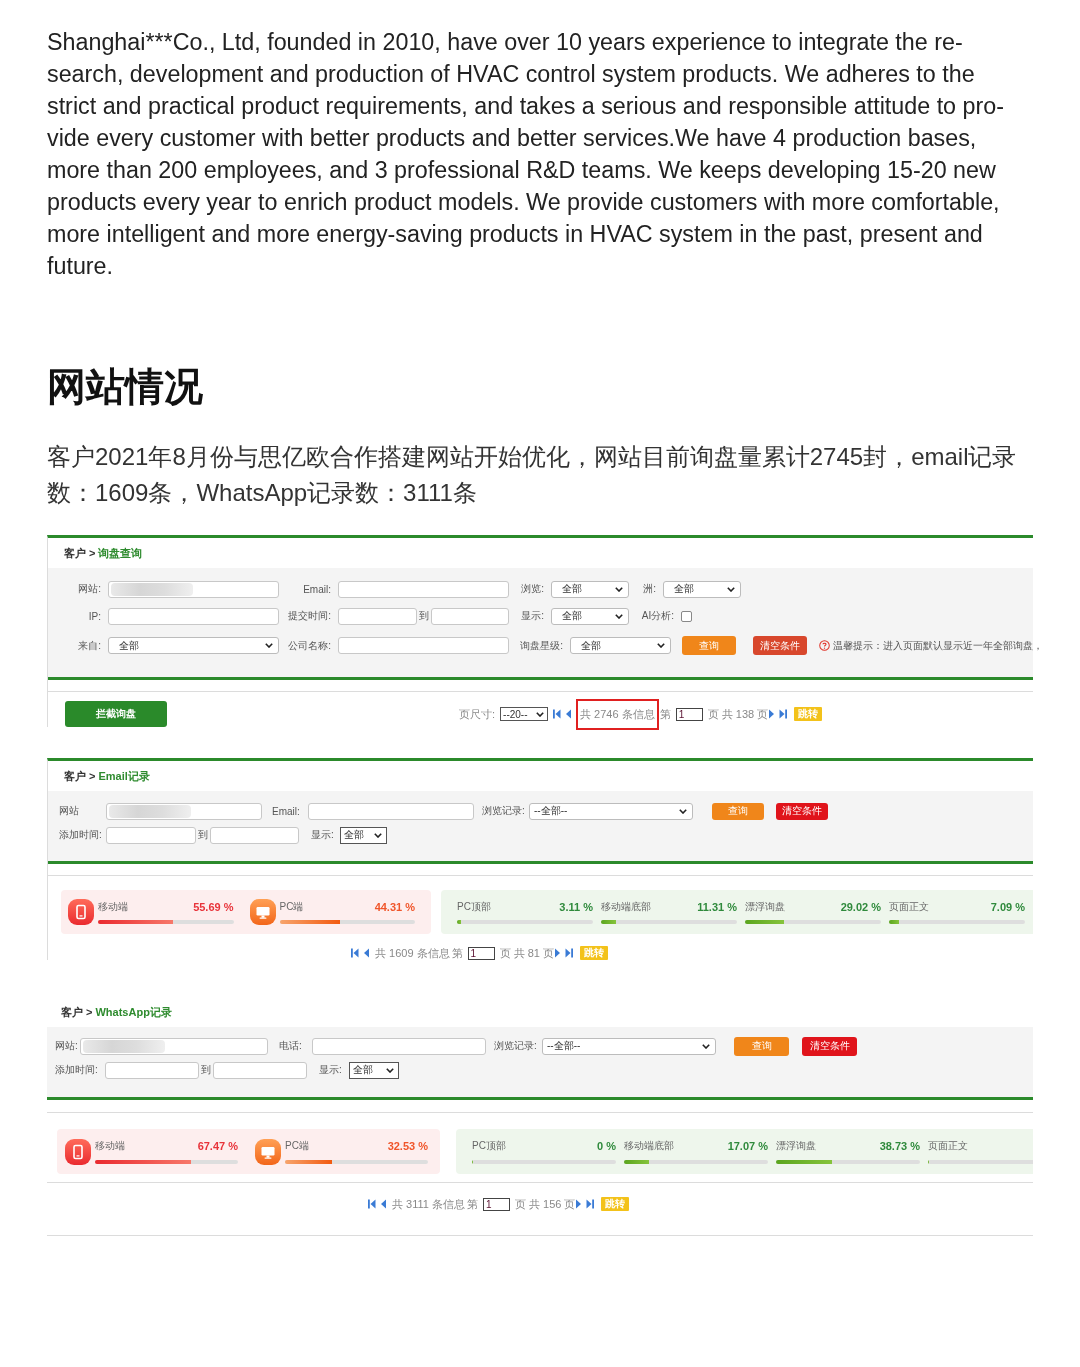  I want to click on stat-label: 移动端, so click(110, 1146).